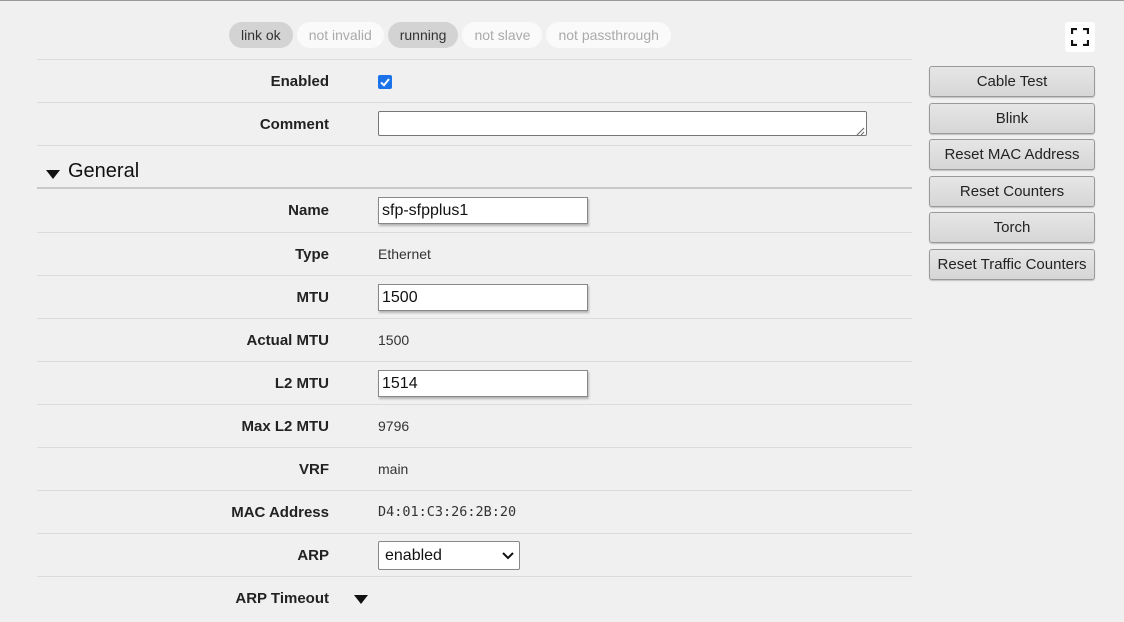 The image size is (1124, 622). Describe the element at coordinates (474, 597) in the screenshot. I see `row-arp-timeout: ARP Timeout` at that location.